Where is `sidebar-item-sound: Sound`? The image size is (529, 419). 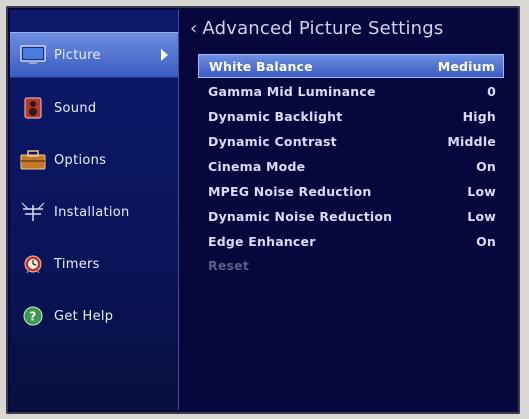 sidebar-item-sound: Sound is located at coordinates (94, 108).